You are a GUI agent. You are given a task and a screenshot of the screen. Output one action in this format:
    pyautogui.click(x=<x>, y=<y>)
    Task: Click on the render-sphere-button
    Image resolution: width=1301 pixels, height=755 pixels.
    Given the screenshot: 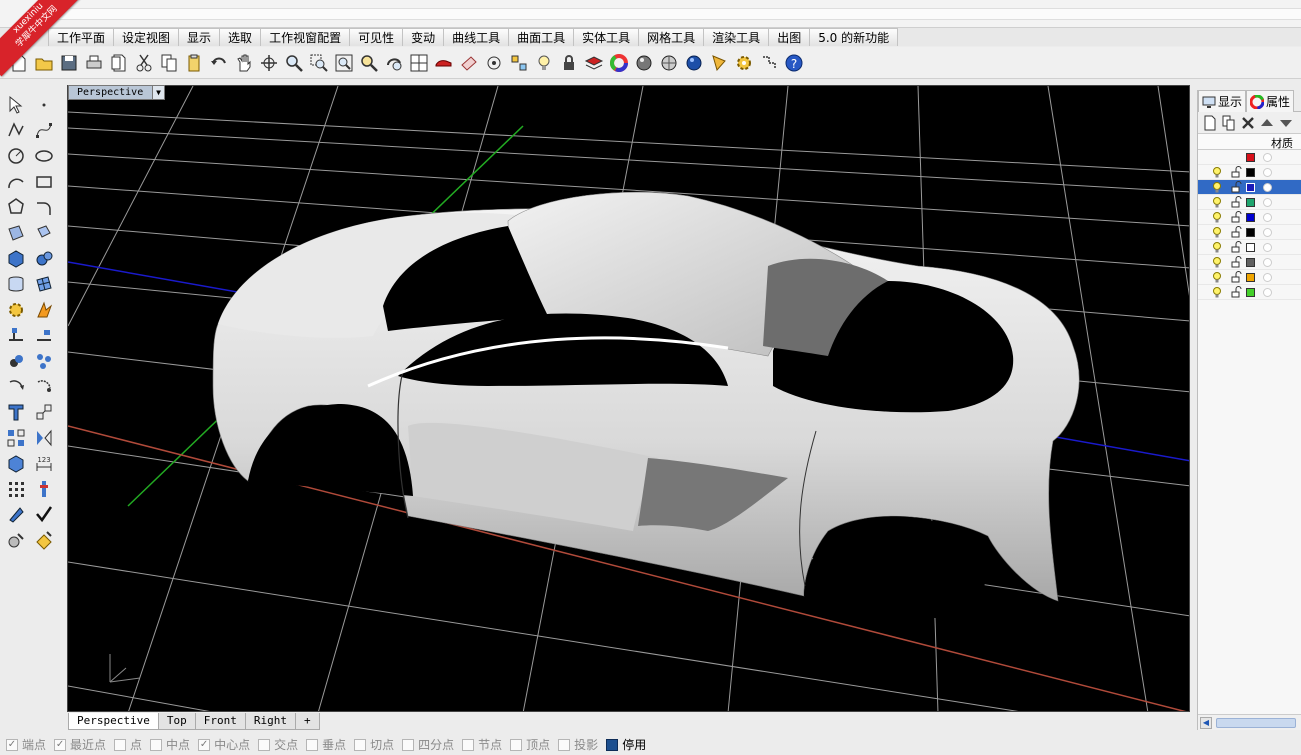 What is the action you would take?
    pyautogui.click(x=643, y=63)
    